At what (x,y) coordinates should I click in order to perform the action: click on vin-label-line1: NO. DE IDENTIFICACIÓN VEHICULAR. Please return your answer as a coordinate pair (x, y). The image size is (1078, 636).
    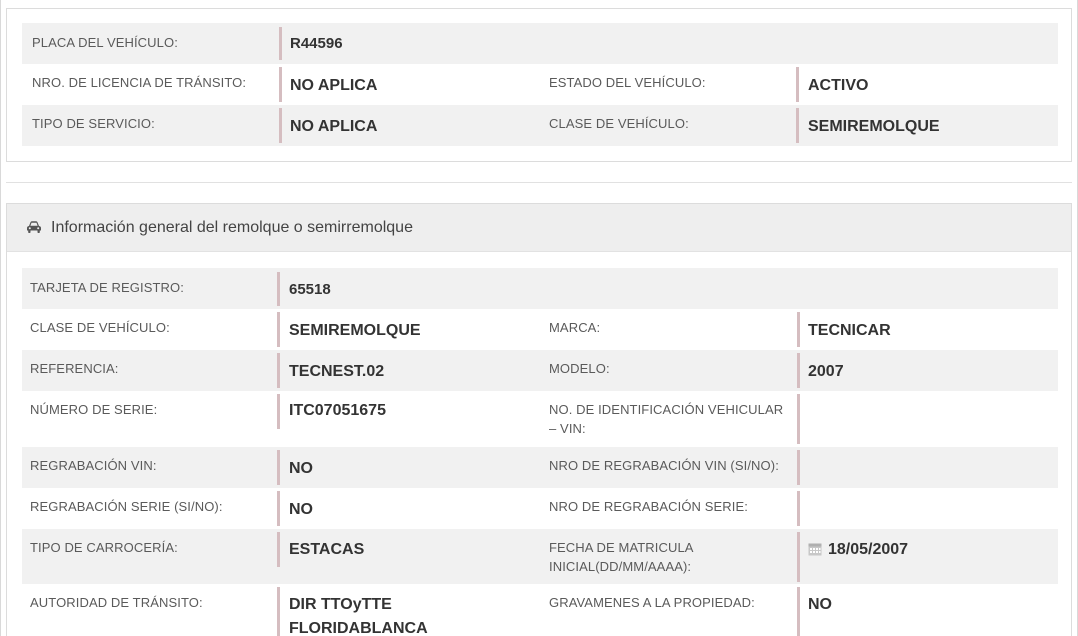
    Looking at the image, I should click on (666, 409).